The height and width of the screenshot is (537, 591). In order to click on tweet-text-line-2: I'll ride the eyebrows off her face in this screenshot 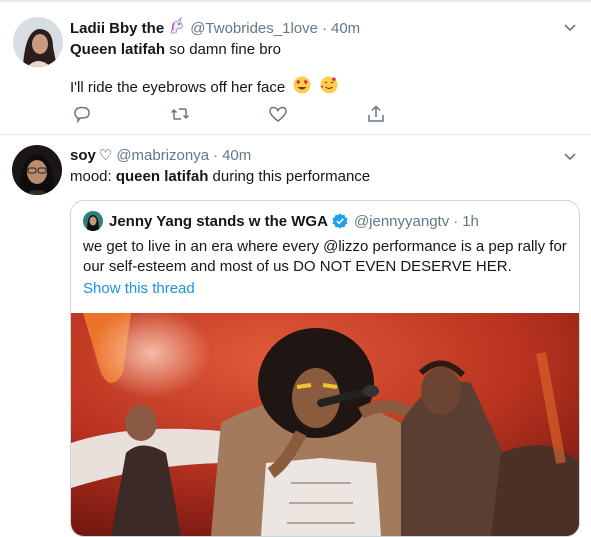, I will do `click(204, 88)`.